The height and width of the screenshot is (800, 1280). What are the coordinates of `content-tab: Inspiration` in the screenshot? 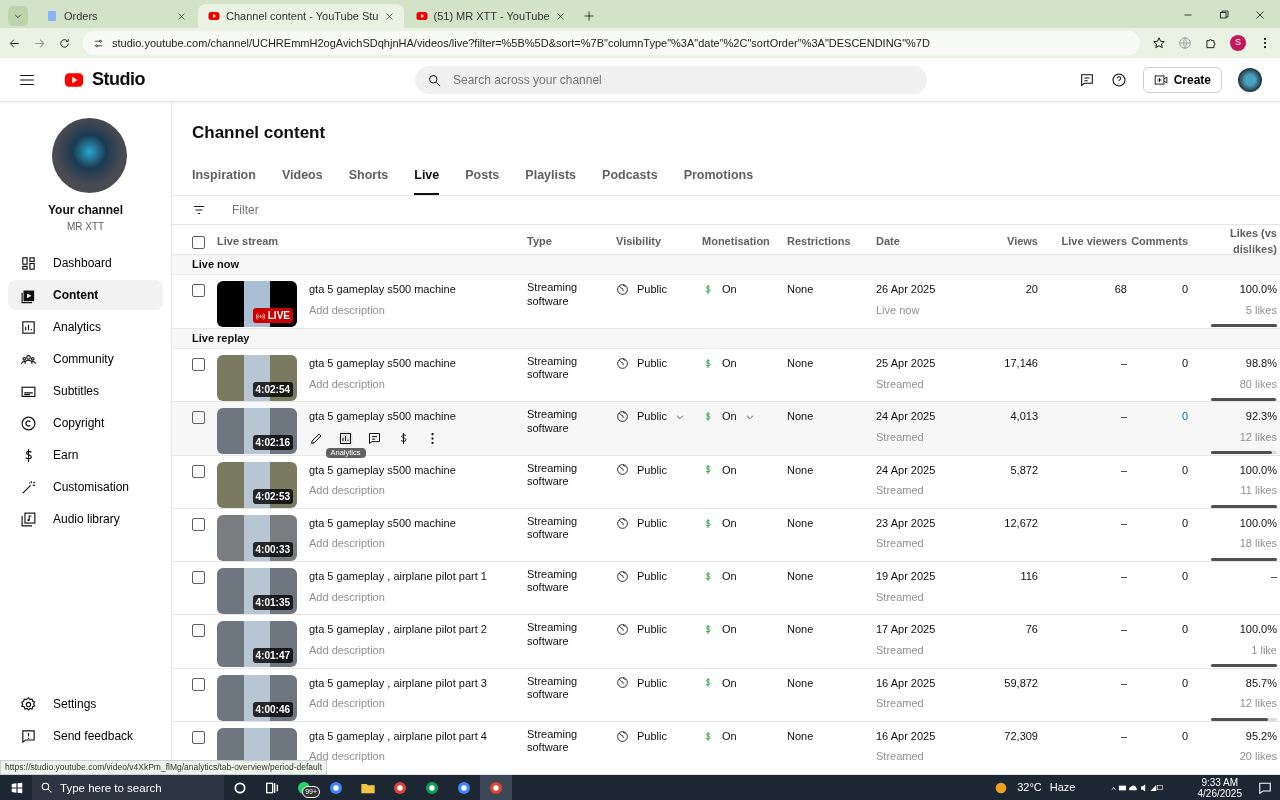 It's located at (224, 177).